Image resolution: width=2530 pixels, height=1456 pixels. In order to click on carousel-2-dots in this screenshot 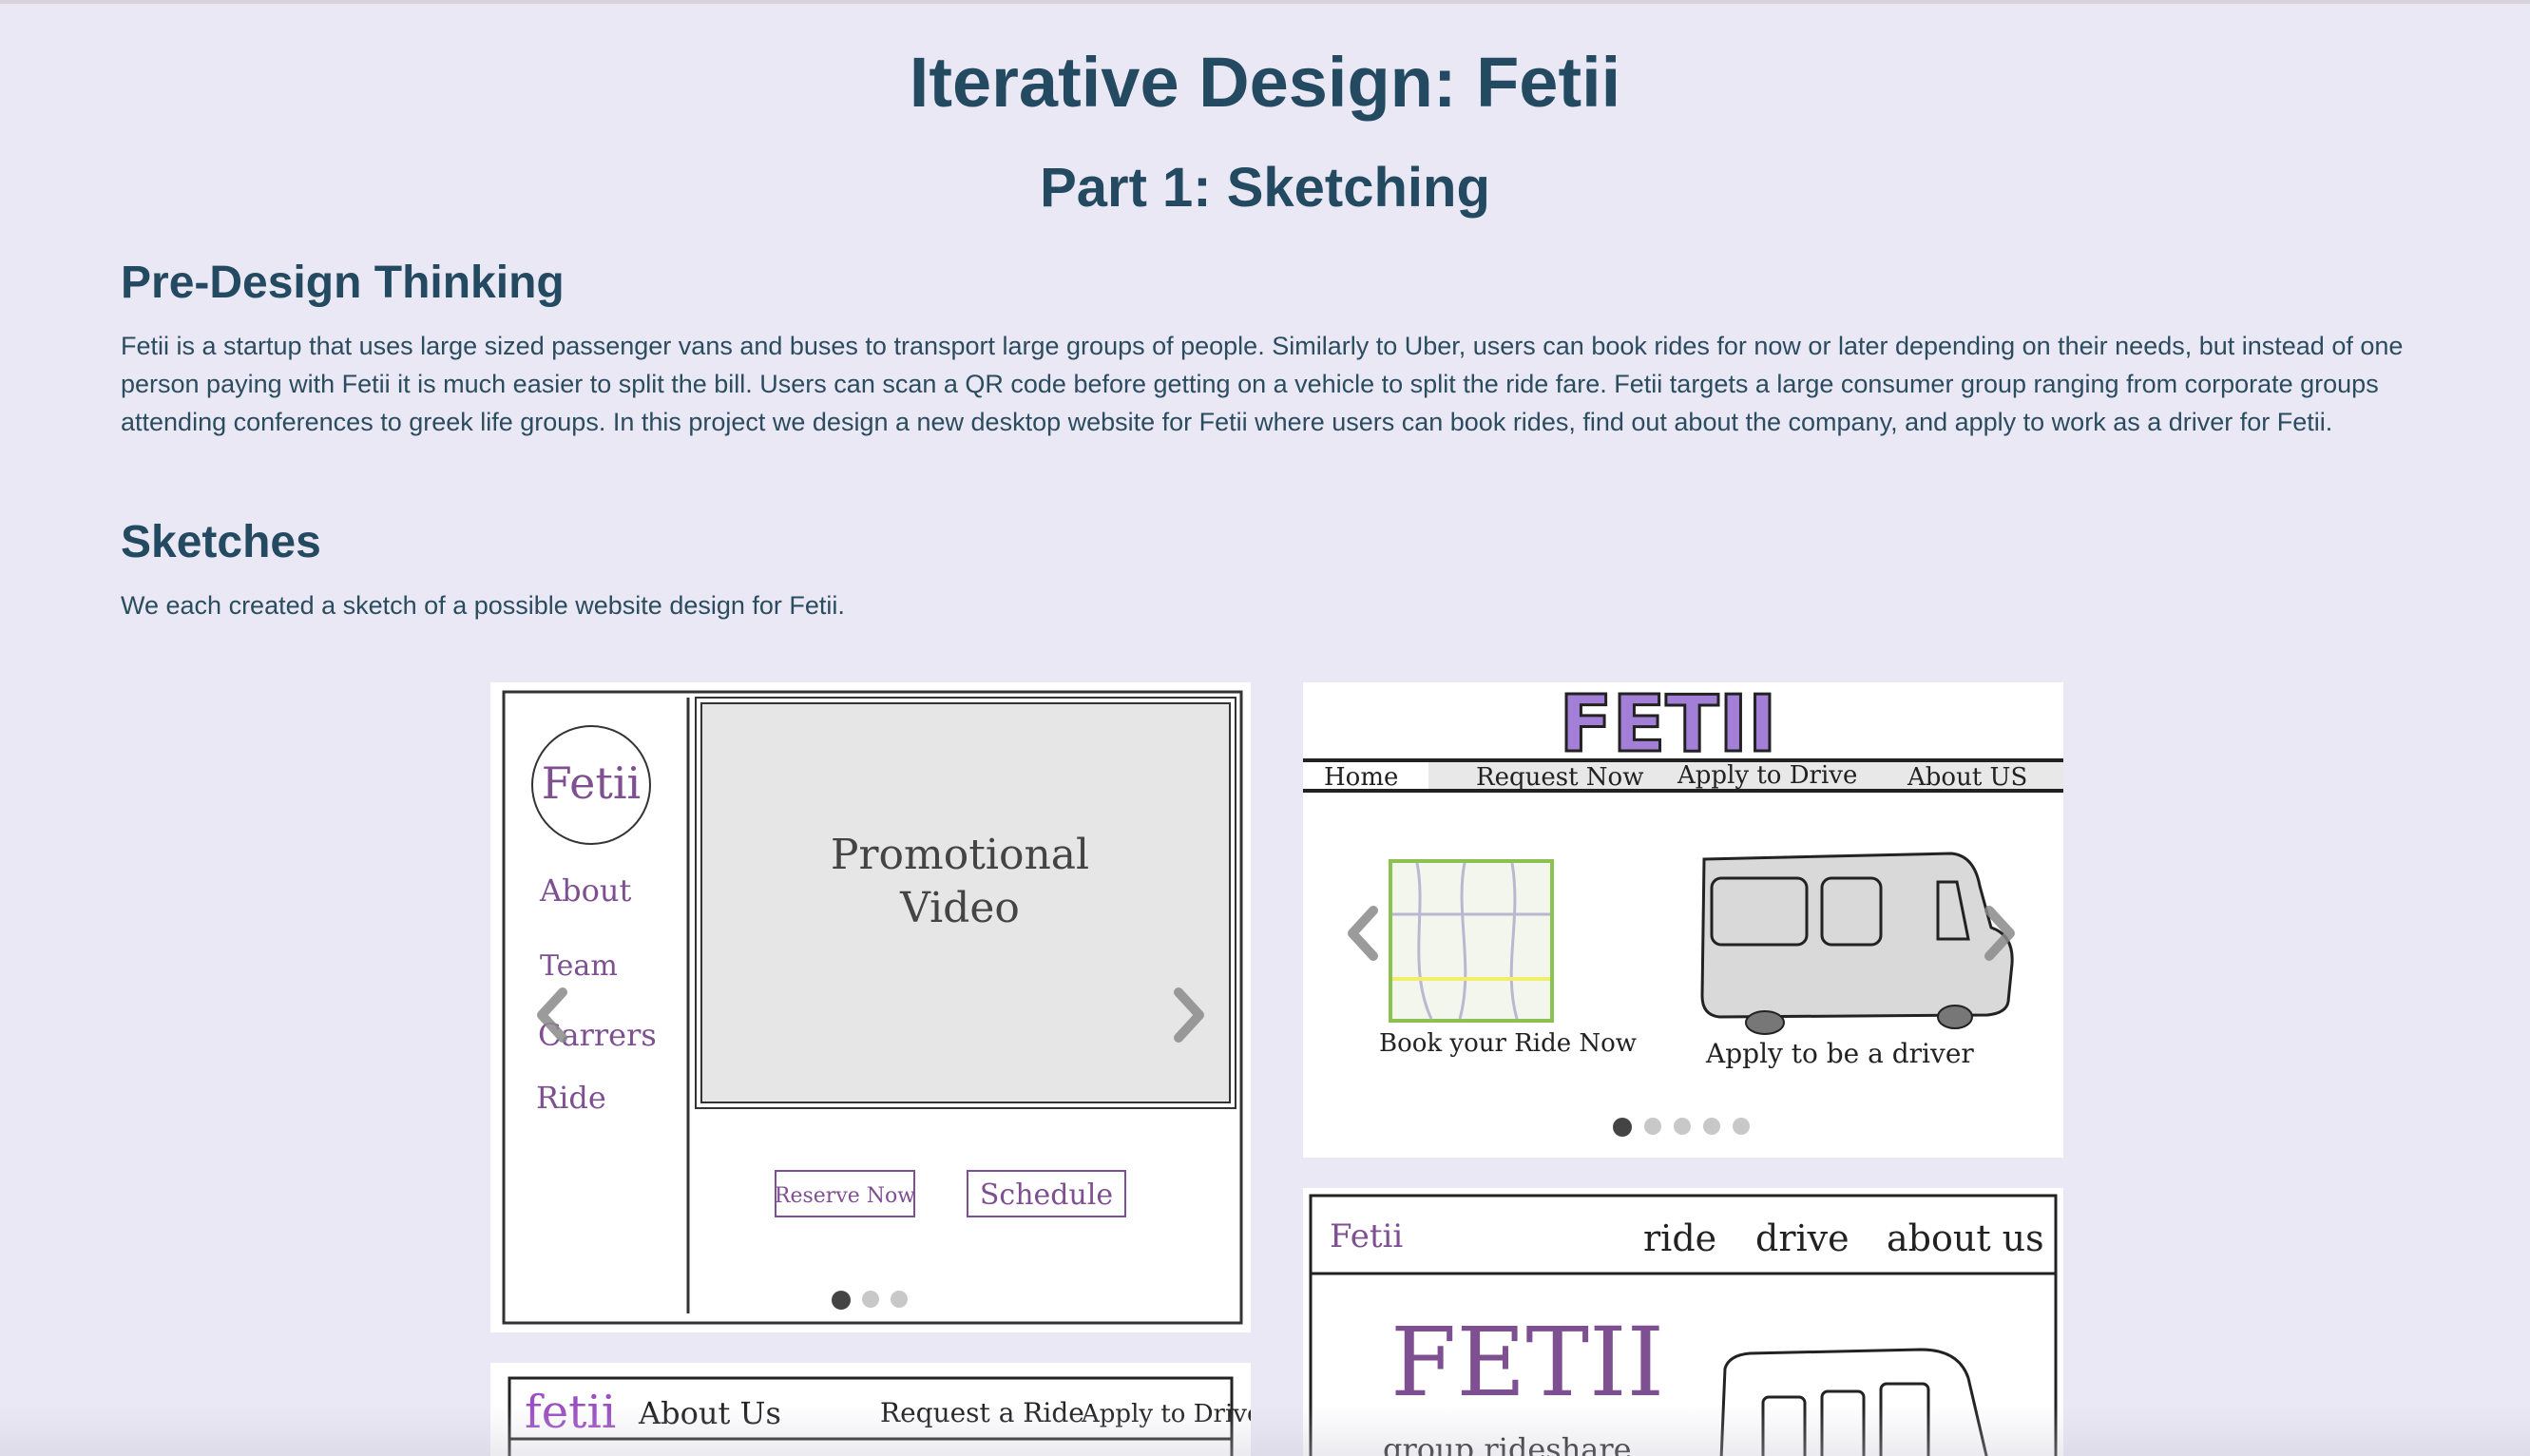, I will do `click(1681, 1127)`.